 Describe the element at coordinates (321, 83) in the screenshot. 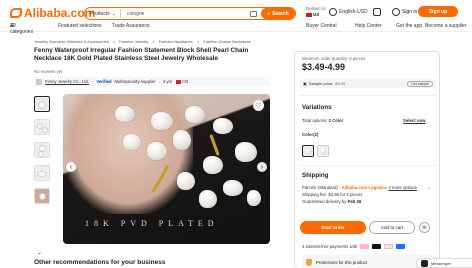

I see `sample-label: Sample price:` at that location.